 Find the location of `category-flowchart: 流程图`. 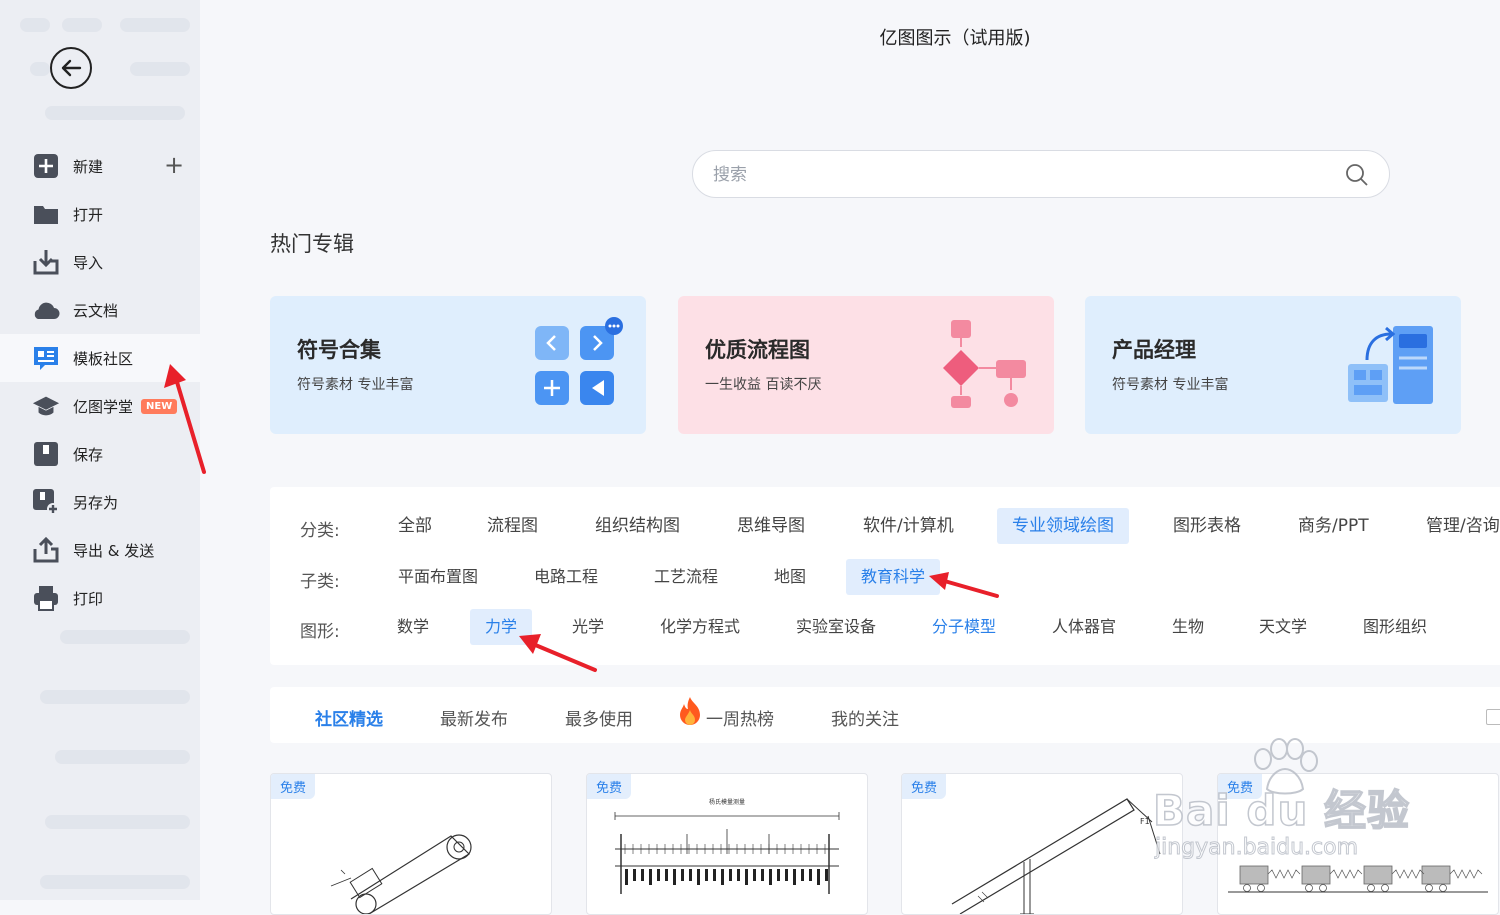

category-flowchart: 流程图 is located at coordinates (512, 526).